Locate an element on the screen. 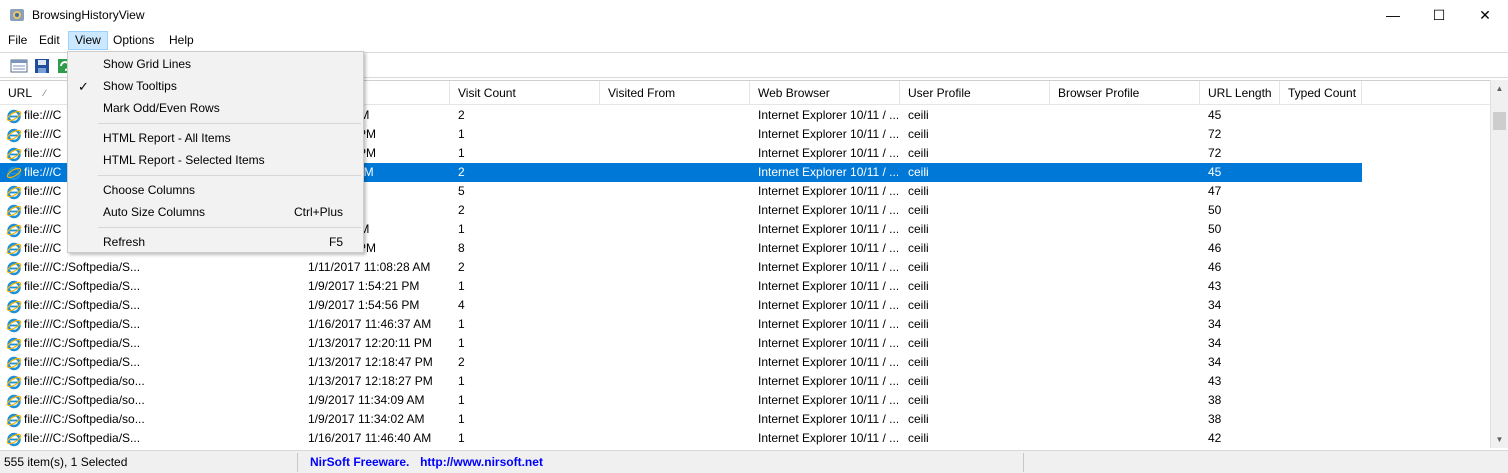 The image size is (1508, 473). menu-item-label: Show Tooltips is located at coordinates (140, 86).